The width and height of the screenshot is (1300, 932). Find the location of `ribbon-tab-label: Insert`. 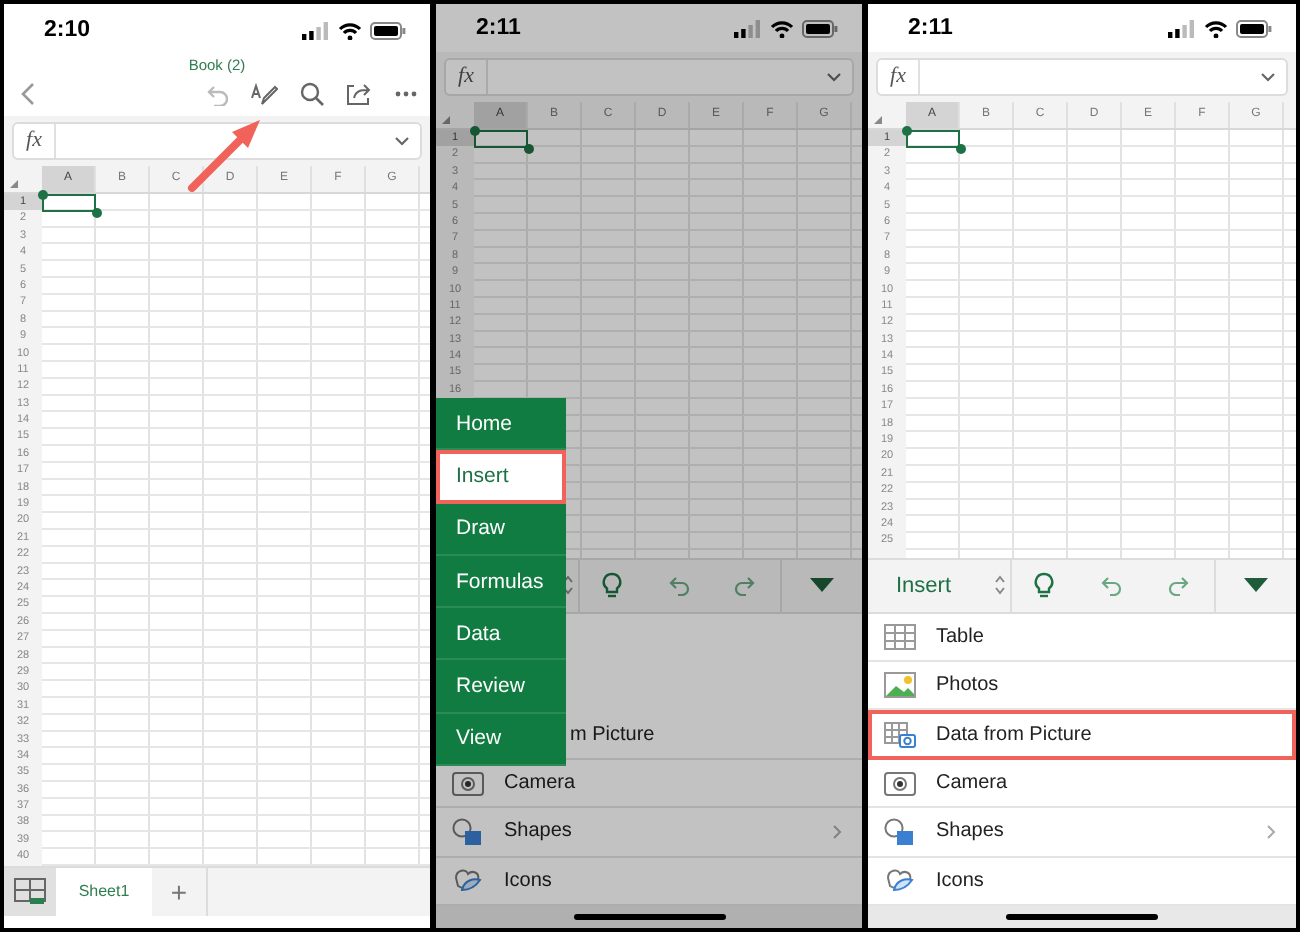

ribbon-tab-label: Insert is located at coordinates (923, 585).